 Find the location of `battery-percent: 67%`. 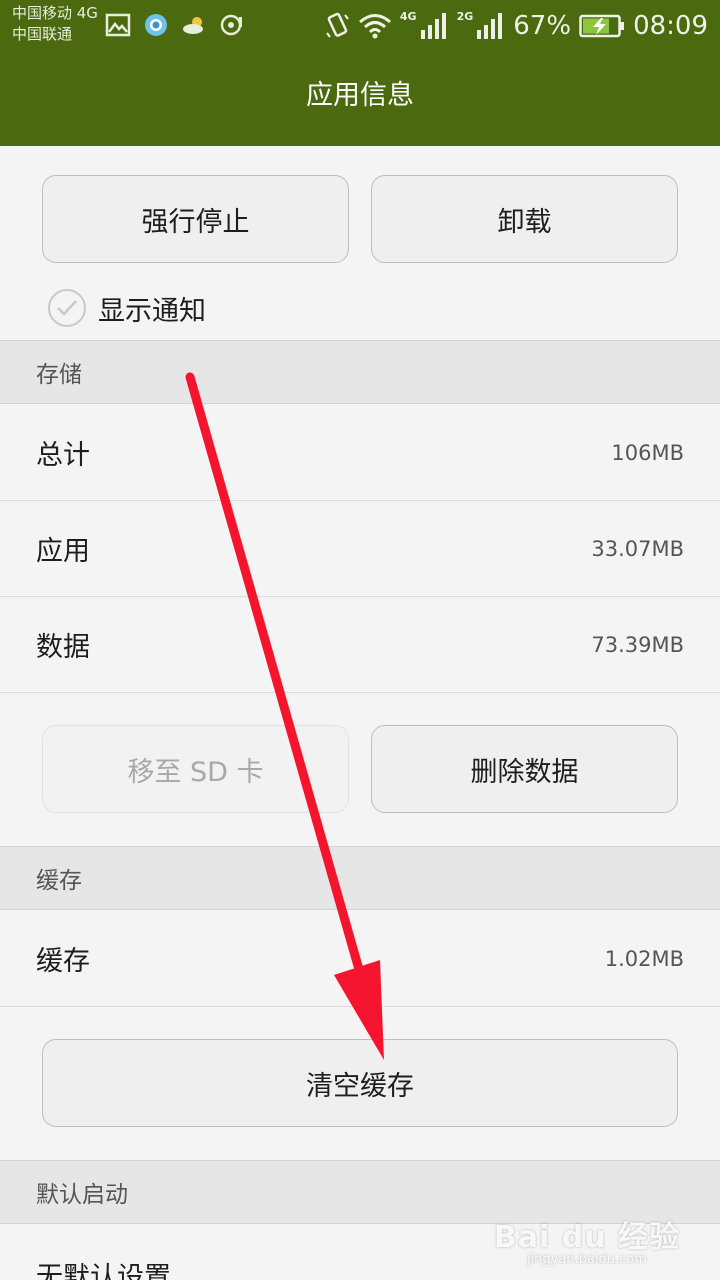

battery-percent: 67% is located at coordinates (542, 26).